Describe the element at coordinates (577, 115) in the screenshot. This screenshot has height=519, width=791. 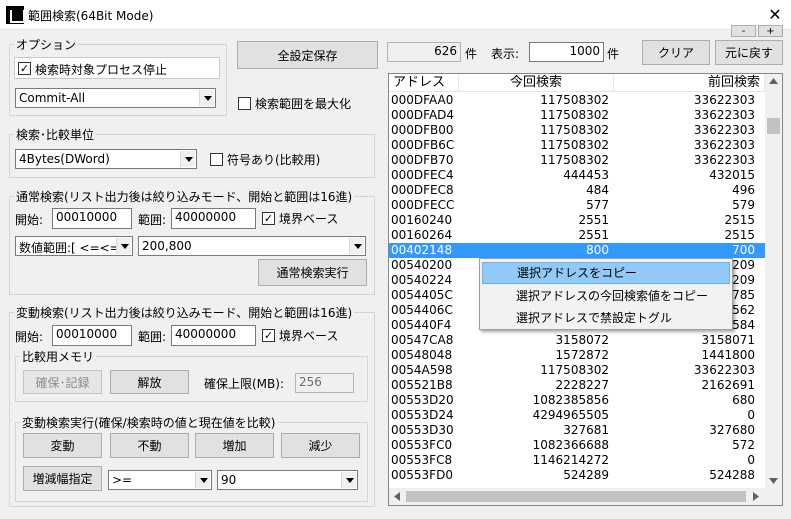
I see `table-row: 000DFAD4 117508302 33622303` at that location.